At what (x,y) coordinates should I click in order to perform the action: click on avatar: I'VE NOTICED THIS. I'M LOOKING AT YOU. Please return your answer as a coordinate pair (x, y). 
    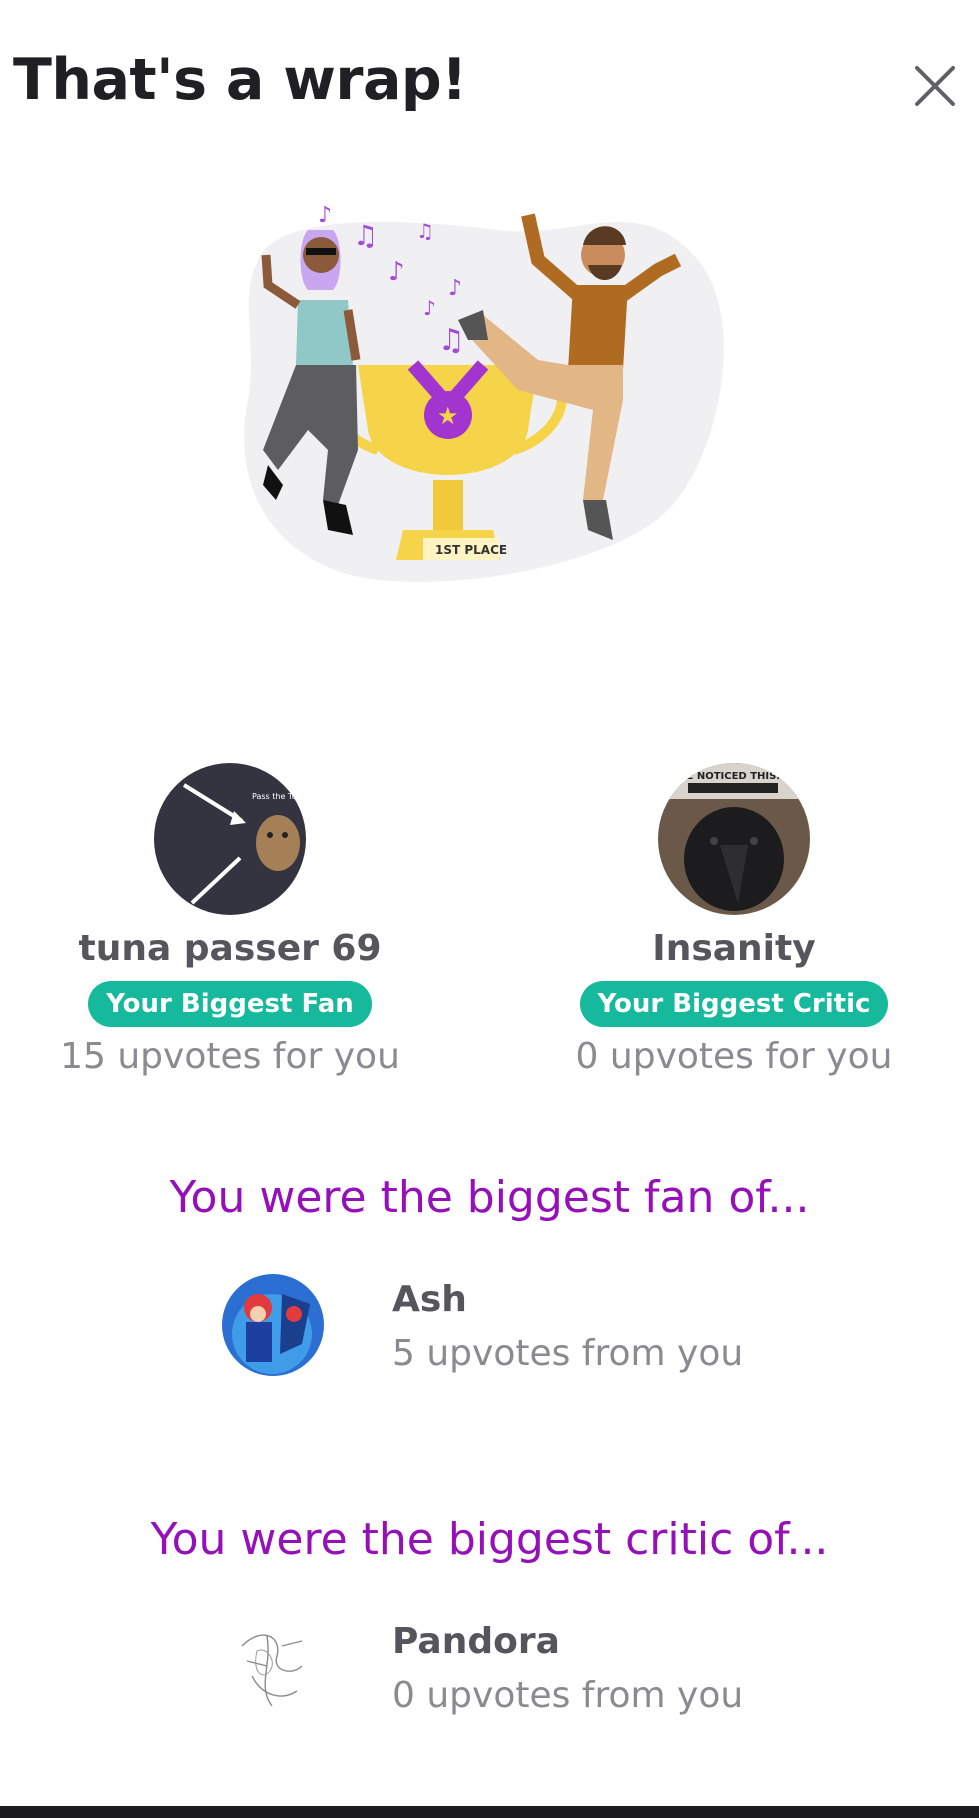
    Looking at the image, I should click on (734, 839).